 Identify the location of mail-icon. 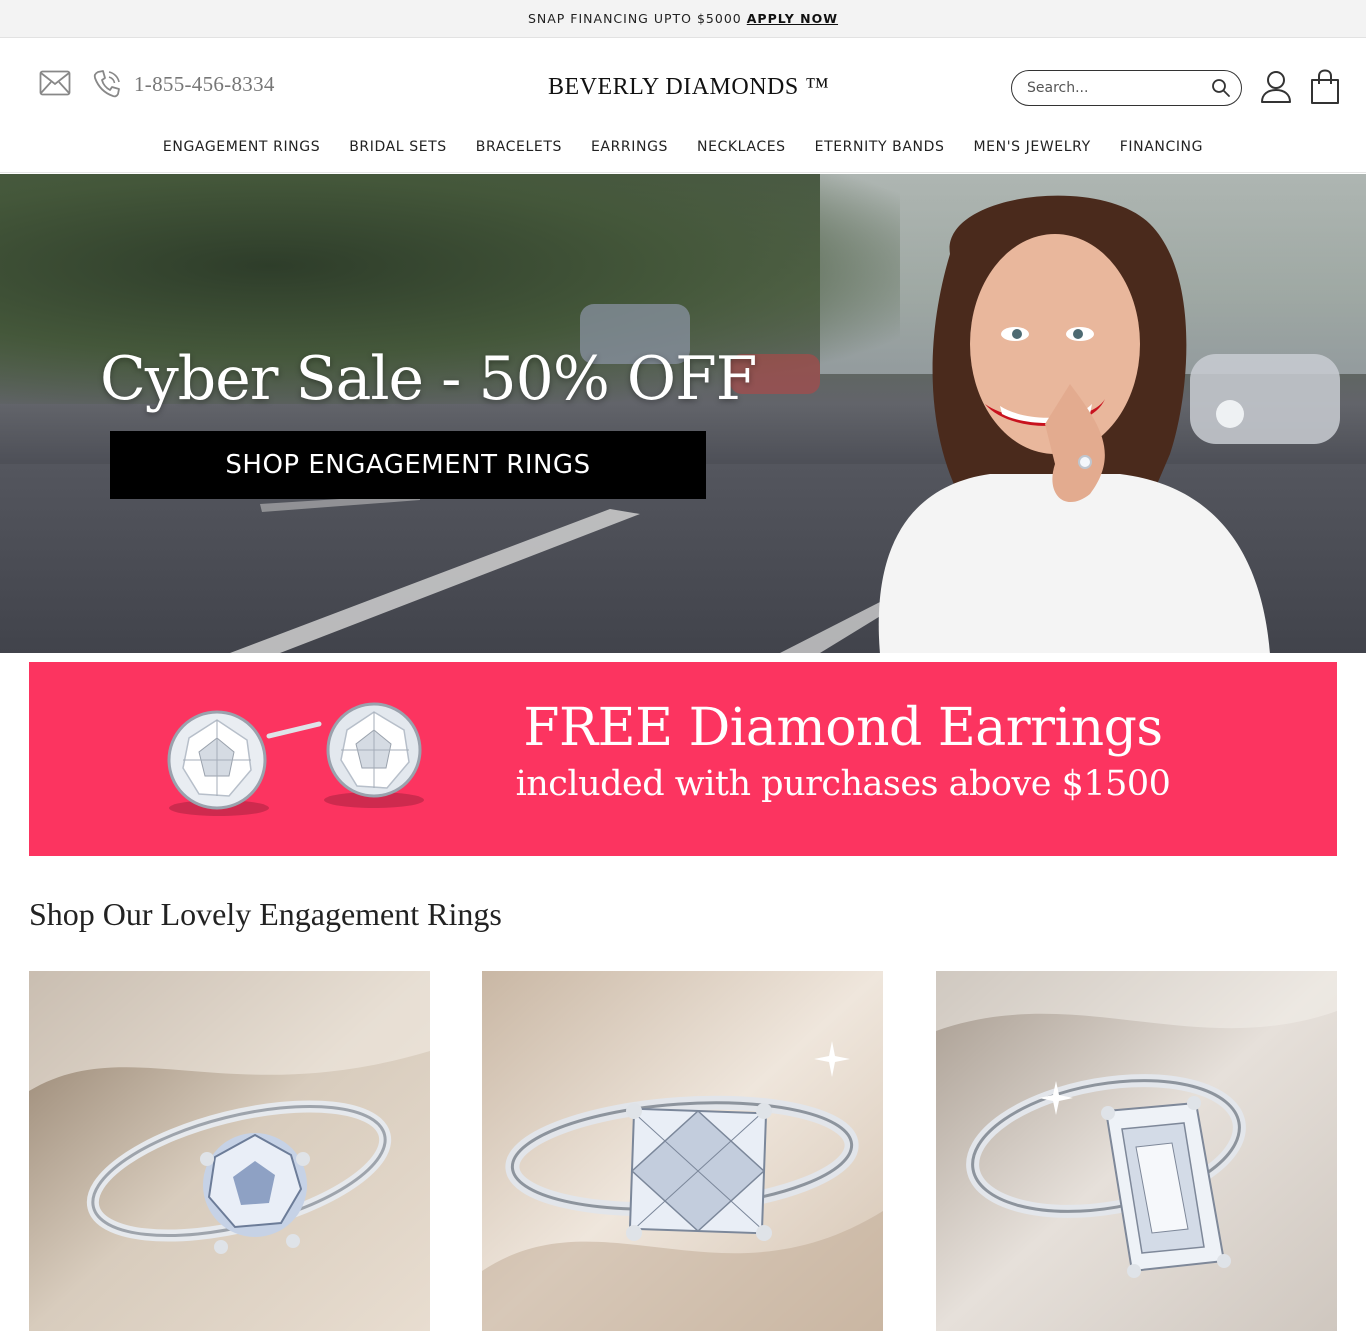
(55, 83).